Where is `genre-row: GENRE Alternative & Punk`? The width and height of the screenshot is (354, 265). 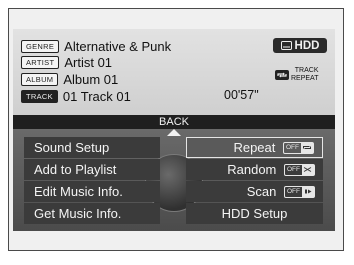 genre-row: GENRE Alternative & Punk is located at coordinates (96, 46).